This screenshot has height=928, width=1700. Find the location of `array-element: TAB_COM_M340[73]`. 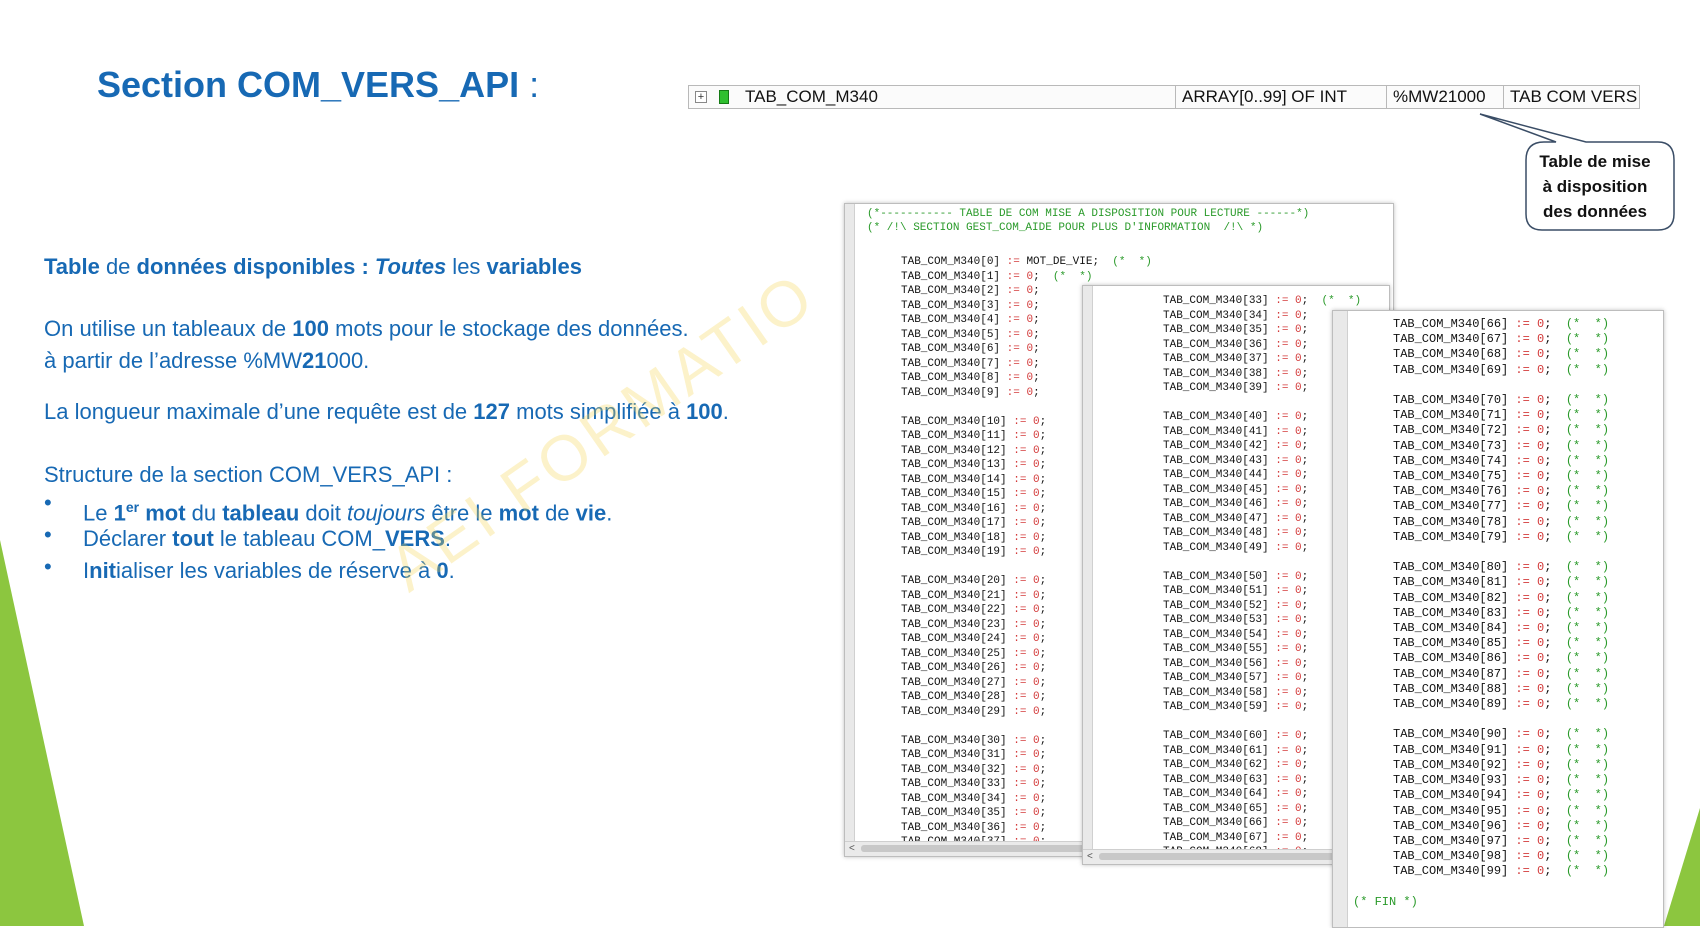

array-element: TAB_COM_M340[73] is located at coordinates (1451, 445).